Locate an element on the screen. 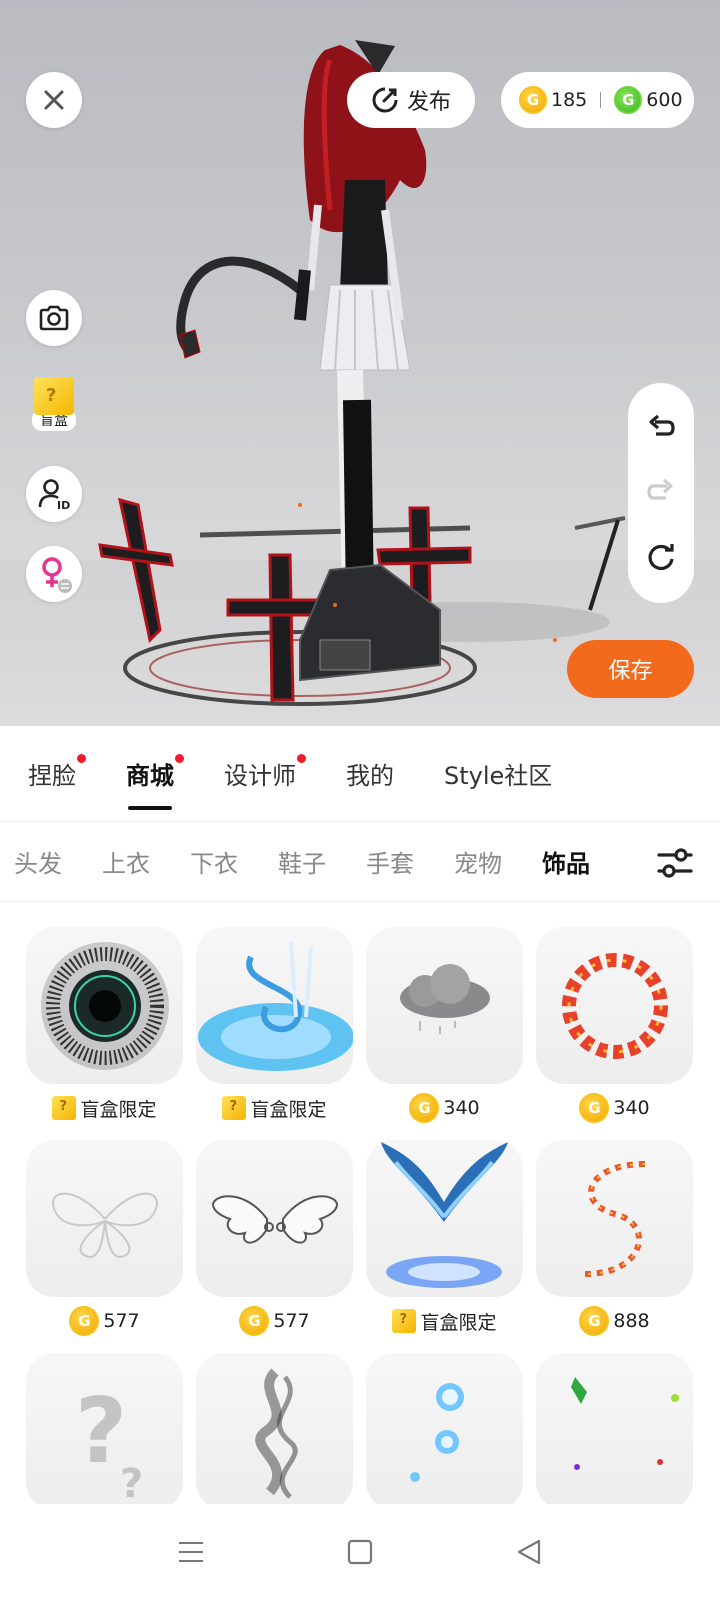 The height and width of the screenshot is (1600, 720). category-shoes: 鞋子 is located at coordinates (302, 861).